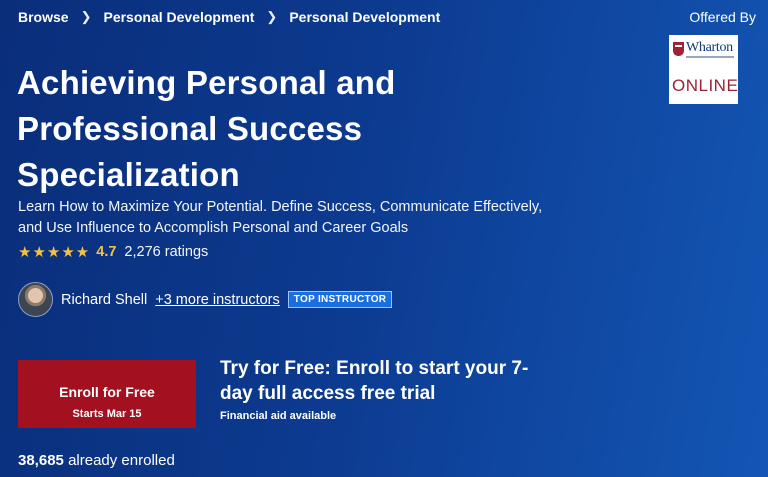 The image size is (768, 477). Describe the element at coordinates (128, 174) in the screenshot. I see `title-line-3: Specialization` at that location.